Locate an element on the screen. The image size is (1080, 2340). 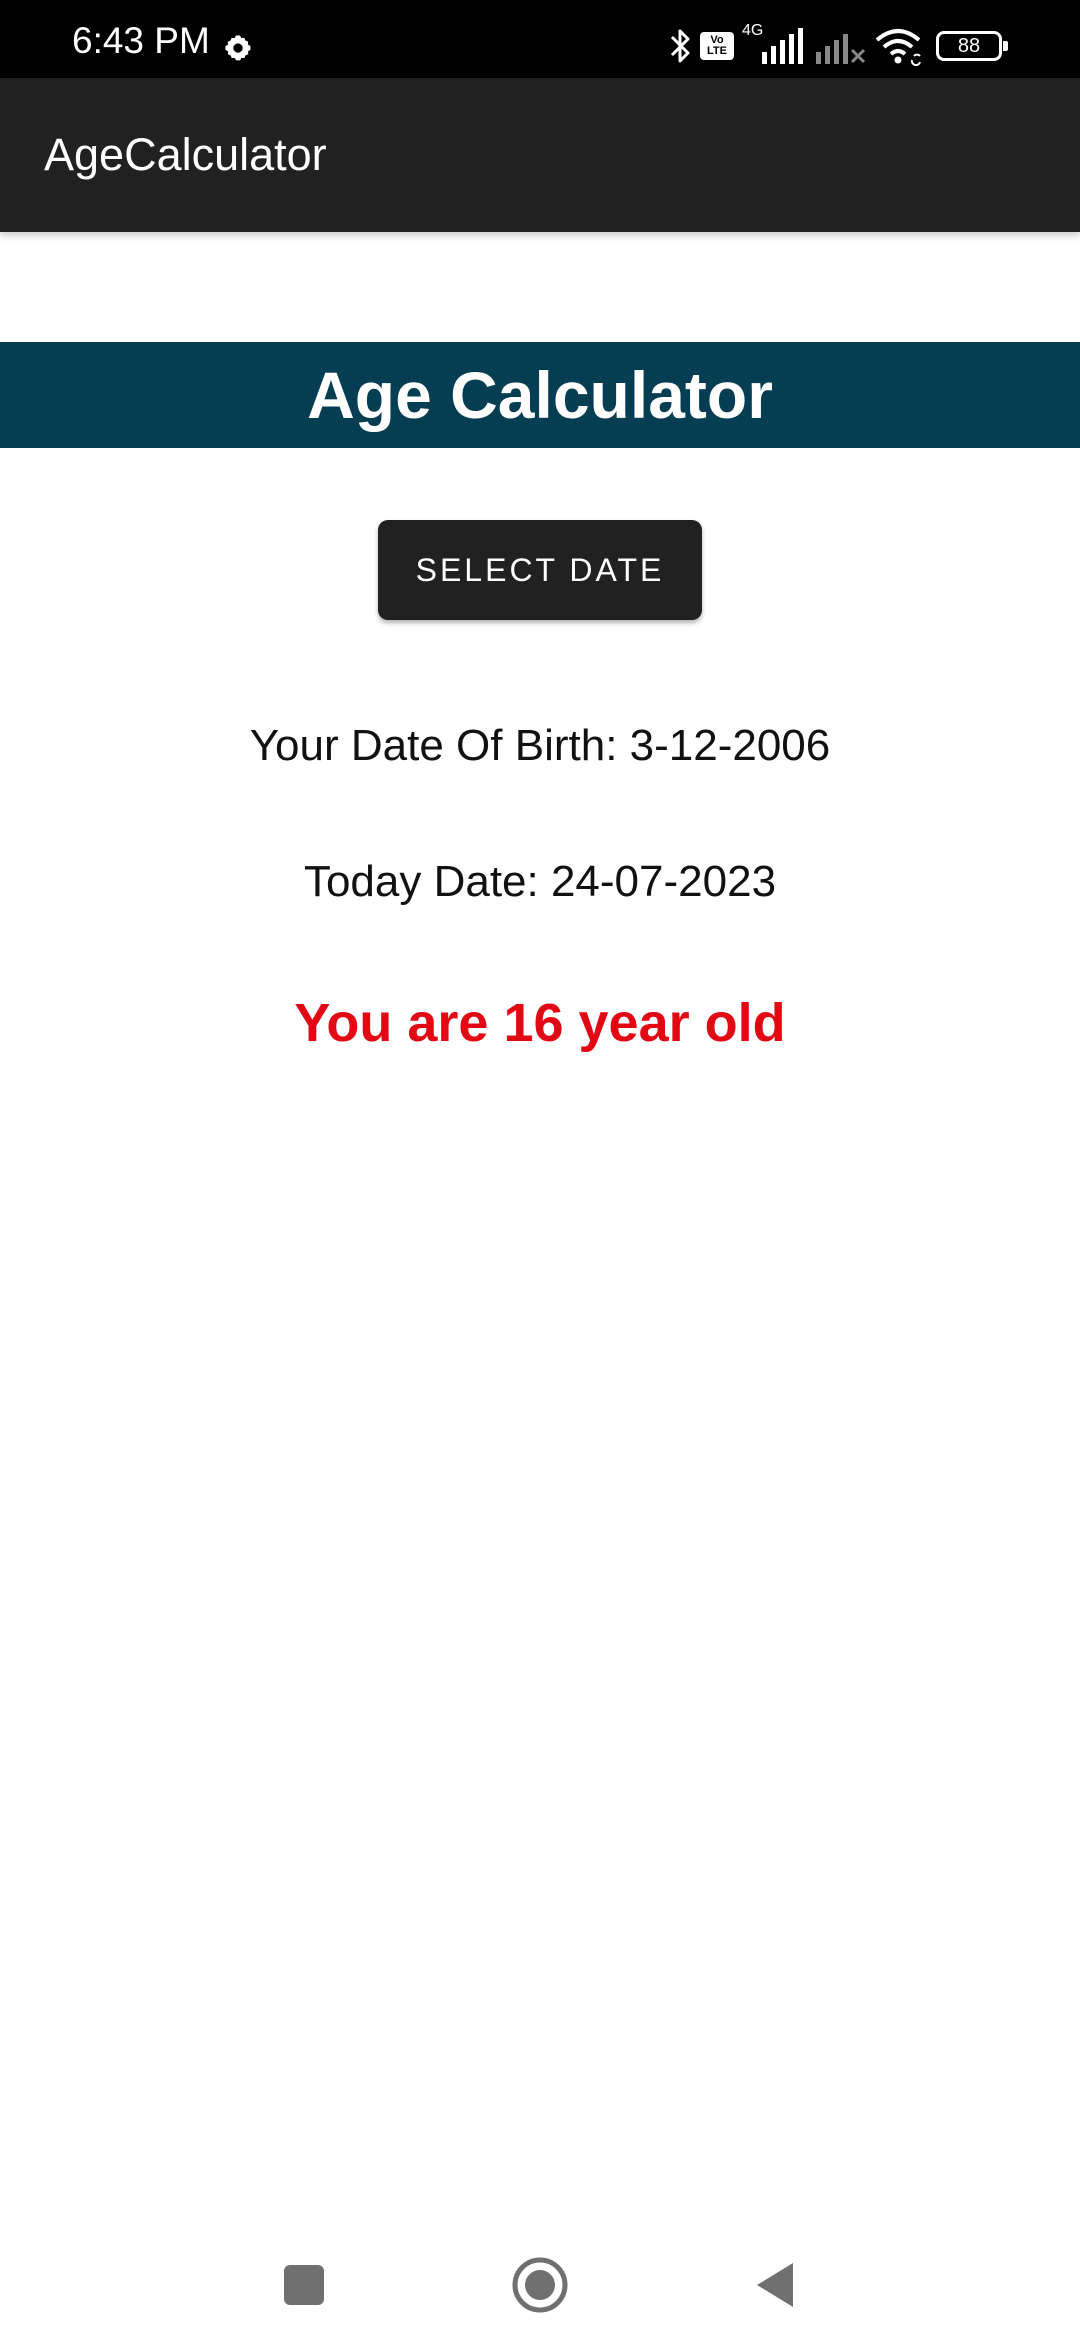
status-icons: Vo LTE 4G 88 is located at coordinates (838, 44).